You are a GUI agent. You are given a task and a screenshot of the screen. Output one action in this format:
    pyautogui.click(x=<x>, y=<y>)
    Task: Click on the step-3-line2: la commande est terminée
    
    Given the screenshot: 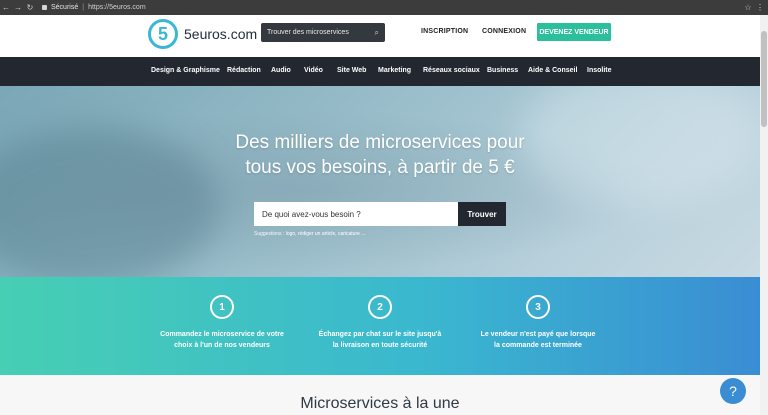 What is the action you would take?
    pyautogui.click(x=538, y=345)
    